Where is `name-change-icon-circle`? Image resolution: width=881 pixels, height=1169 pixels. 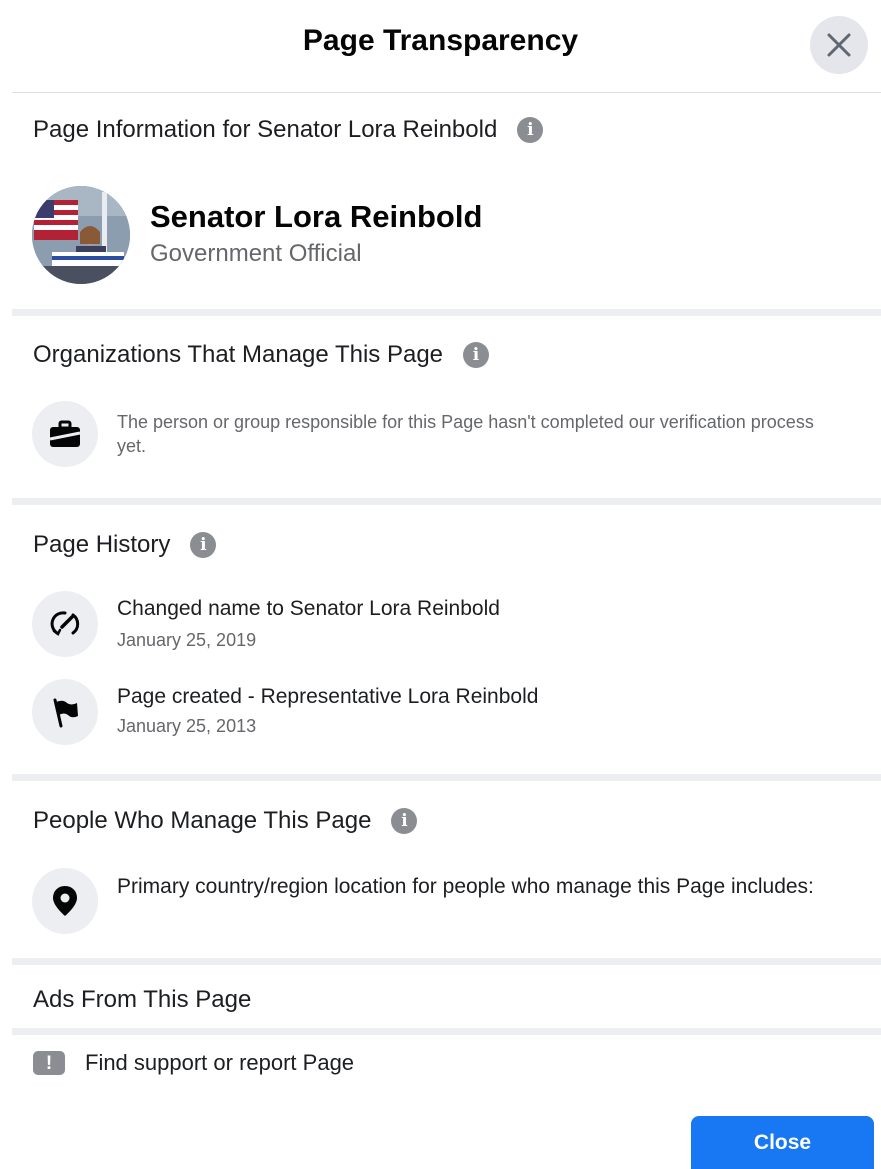
name-change-icon-circle is located at coordinates (65, 624).